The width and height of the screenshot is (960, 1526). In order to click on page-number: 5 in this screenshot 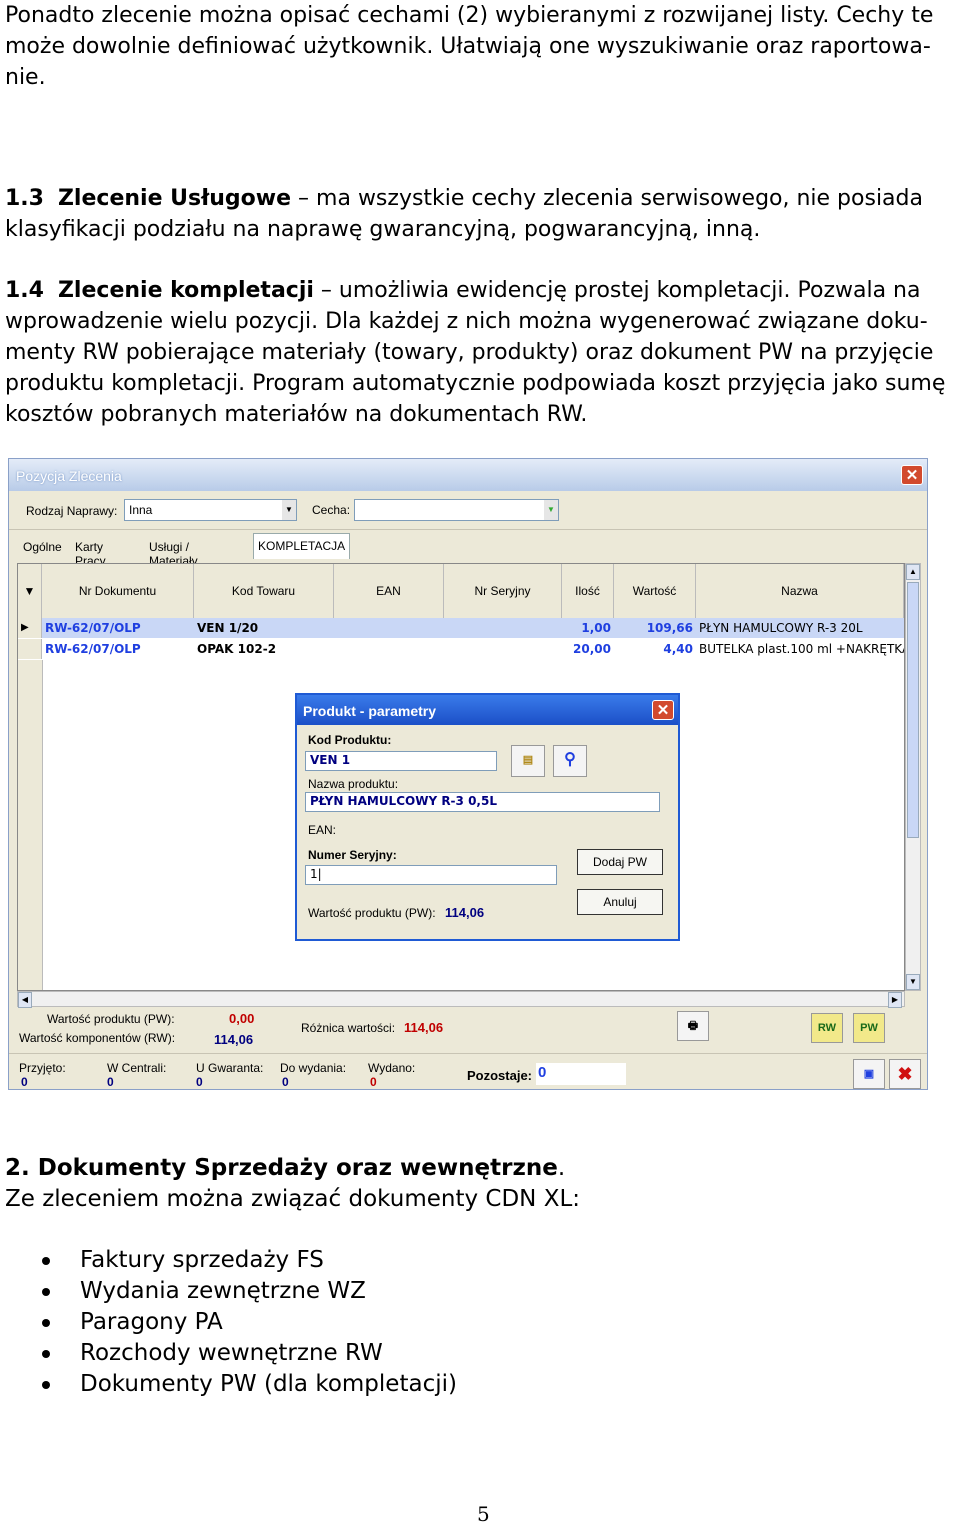, I will do `click(483, 1514)`.